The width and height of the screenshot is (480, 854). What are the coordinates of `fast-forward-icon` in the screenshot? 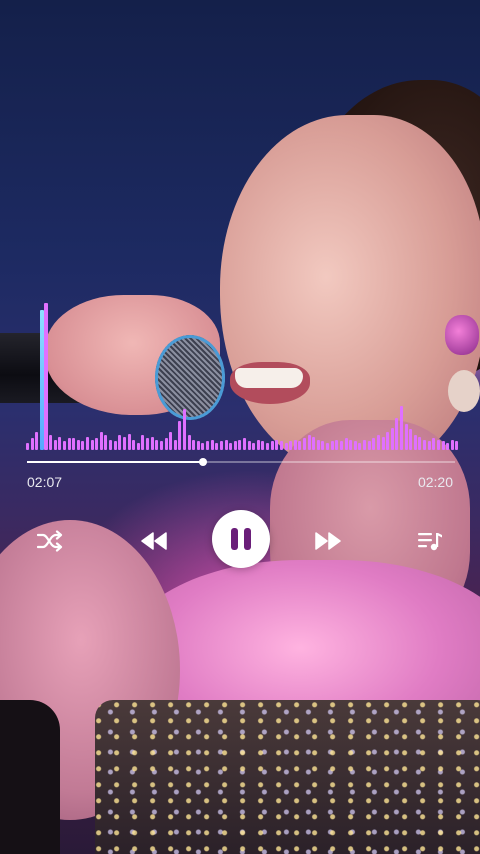 It's located at (328, 541).